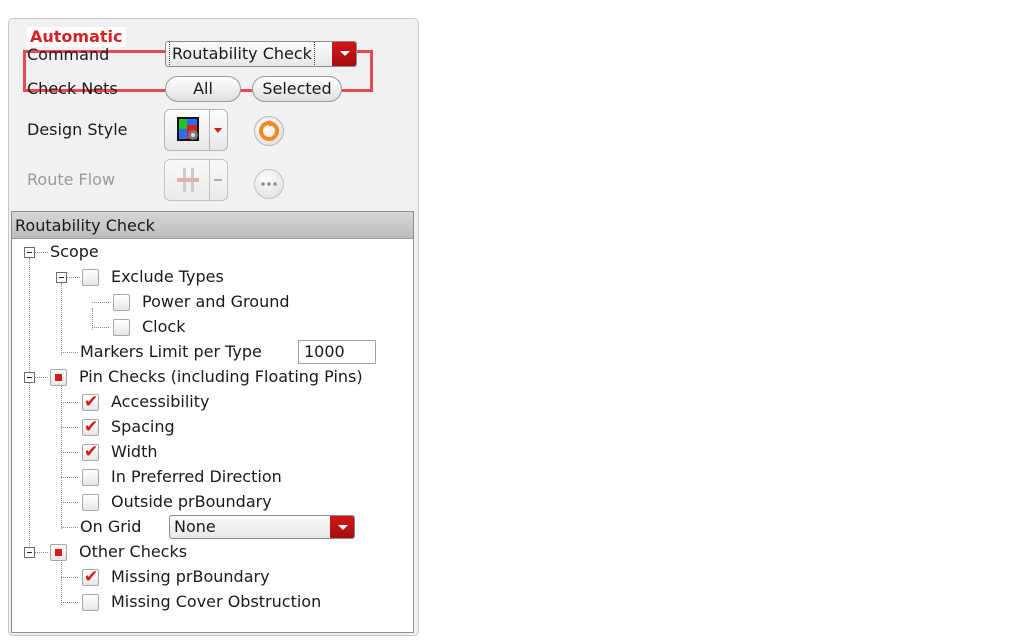  I want to click on pin-checks-label: Pin Checks (including Floating Pins), so click(221, 376).